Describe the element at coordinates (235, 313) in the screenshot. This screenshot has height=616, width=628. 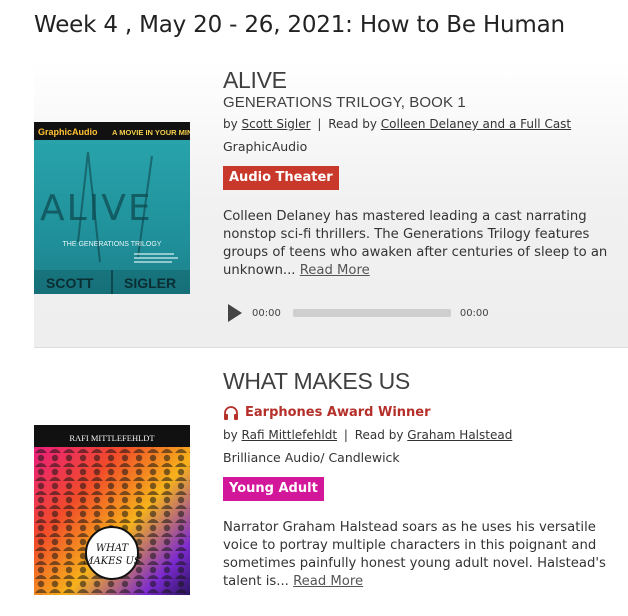
I see `play-icon` at that location.